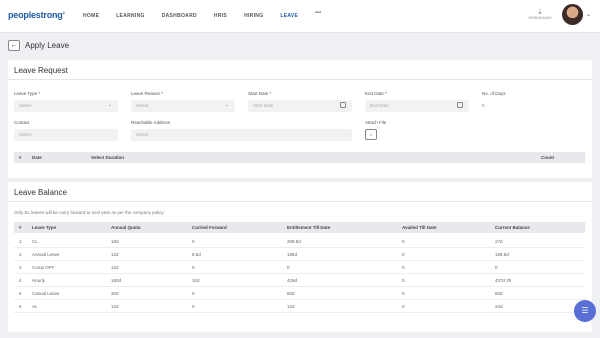  Describe the element at coordinates (291, 306) in the screenshot. I see `cell-entitlement: 12d` at that location.